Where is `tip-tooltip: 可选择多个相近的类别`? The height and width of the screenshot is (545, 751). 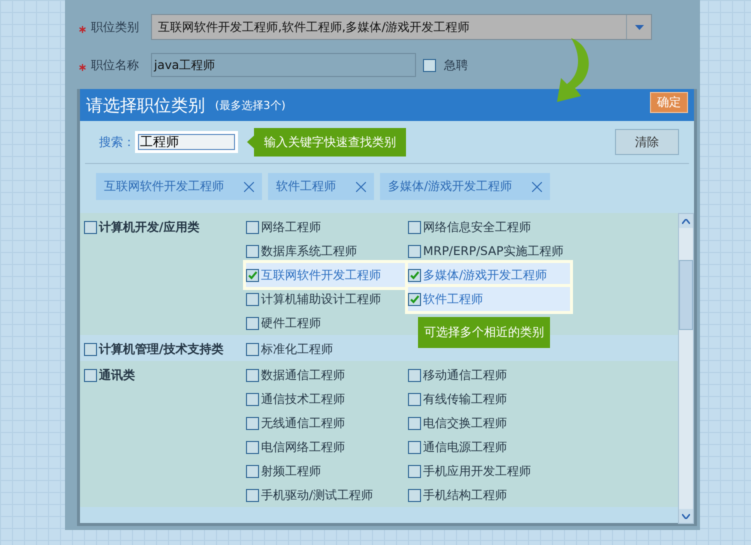
tip-tooltip: 可选择多个相近的类别 is located at coordinates (484, 332).